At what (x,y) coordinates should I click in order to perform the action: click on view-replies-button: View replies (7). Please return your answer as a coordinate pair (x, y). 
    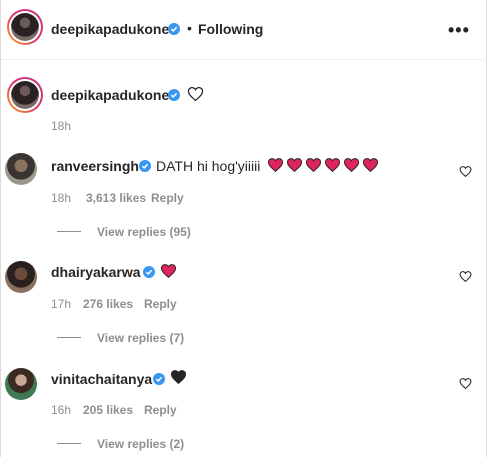
    Looking at the image, I should click on (140, 338).